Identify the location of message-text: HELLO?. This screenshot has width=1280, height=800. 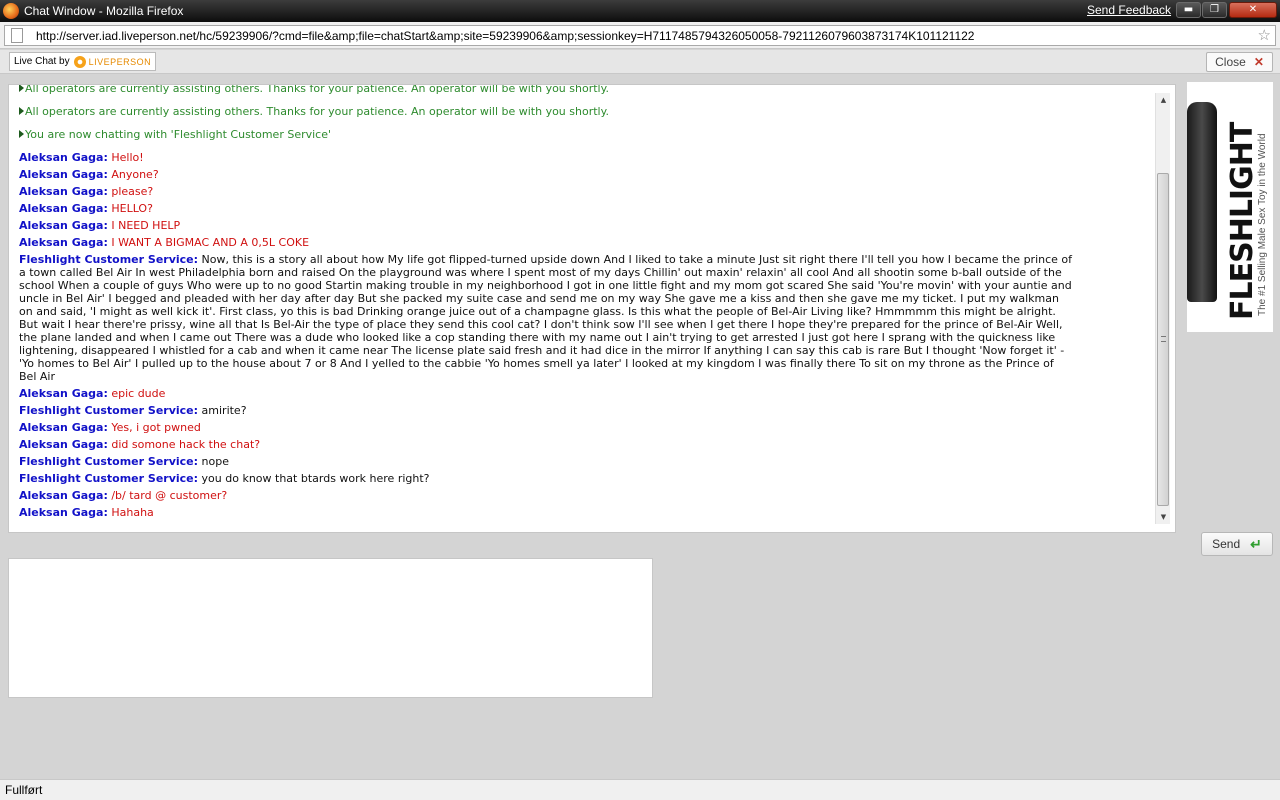
(132, 208).